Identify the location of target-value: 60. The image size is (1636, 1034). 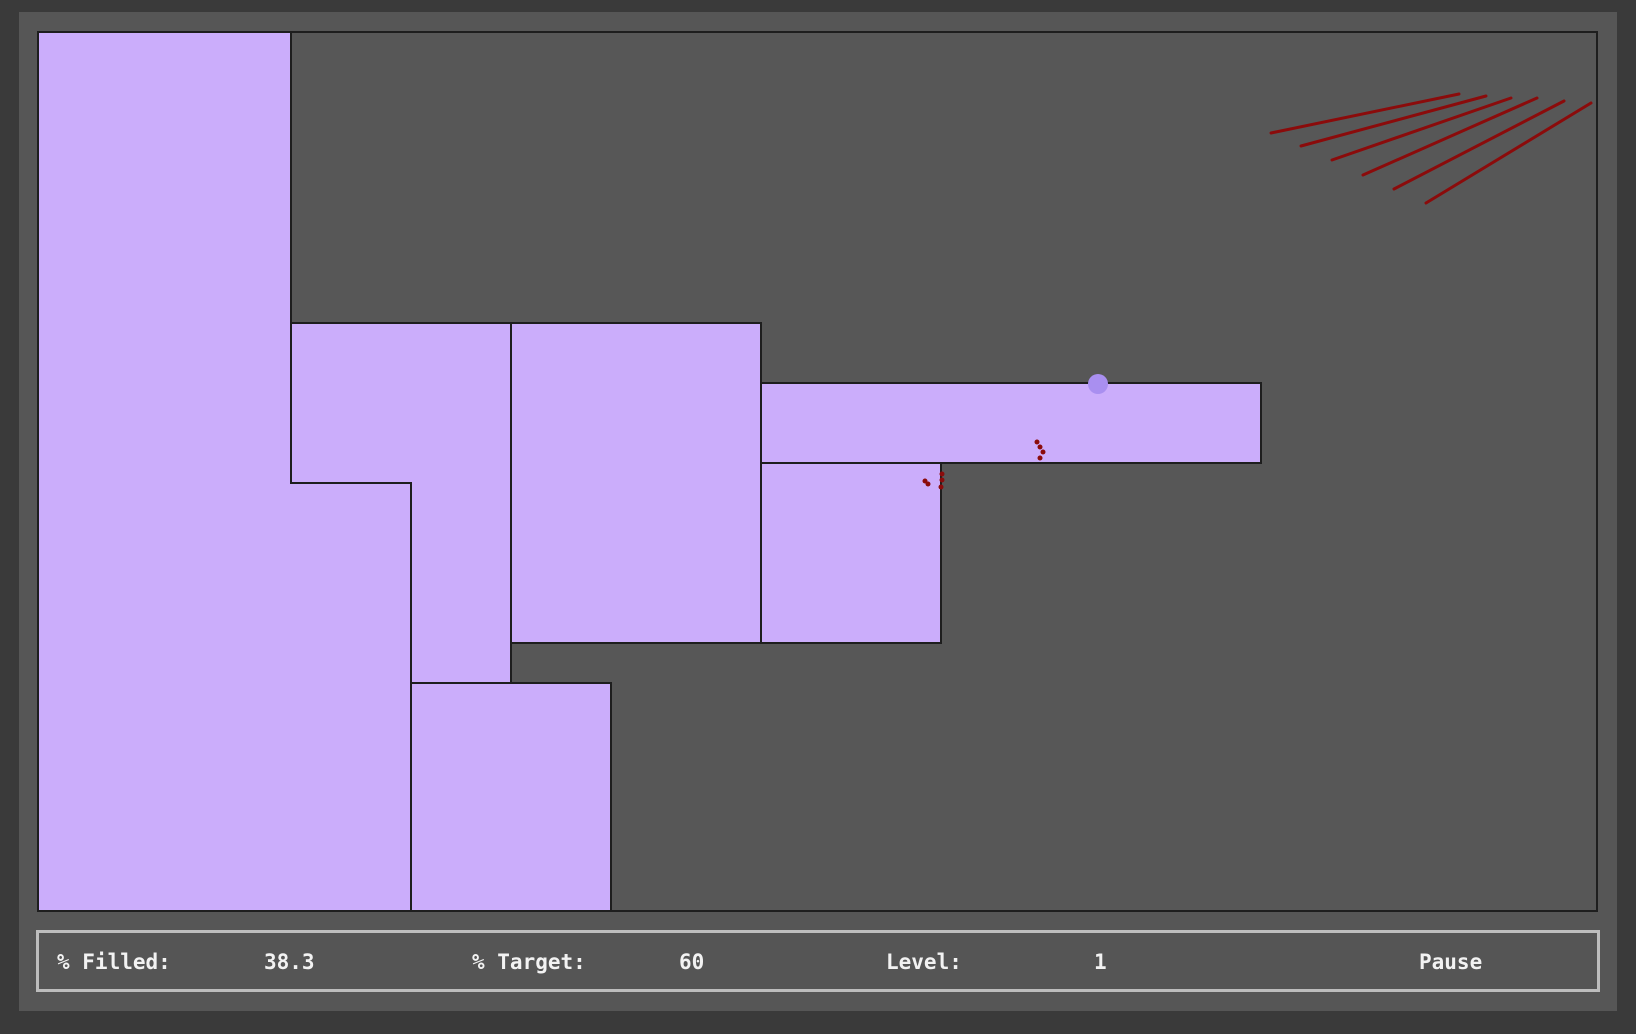
(692, 962).